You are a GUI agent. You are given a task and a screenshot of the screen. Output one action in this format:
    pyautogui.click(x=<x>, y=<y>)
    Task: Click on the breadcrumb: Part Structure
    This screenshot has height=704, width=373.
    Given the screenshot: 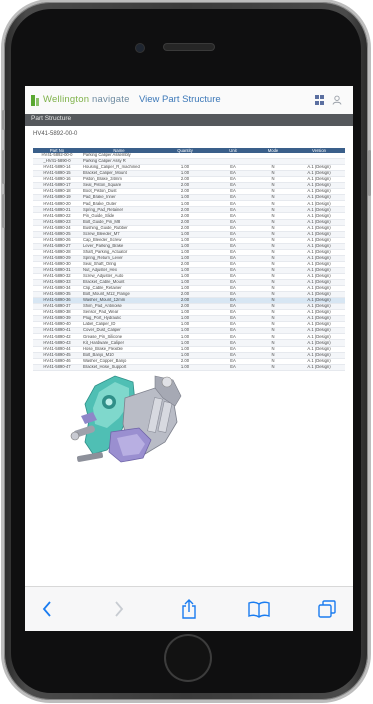 What is the action you would take?
    pyautogui.click(x=189, y=120)
    